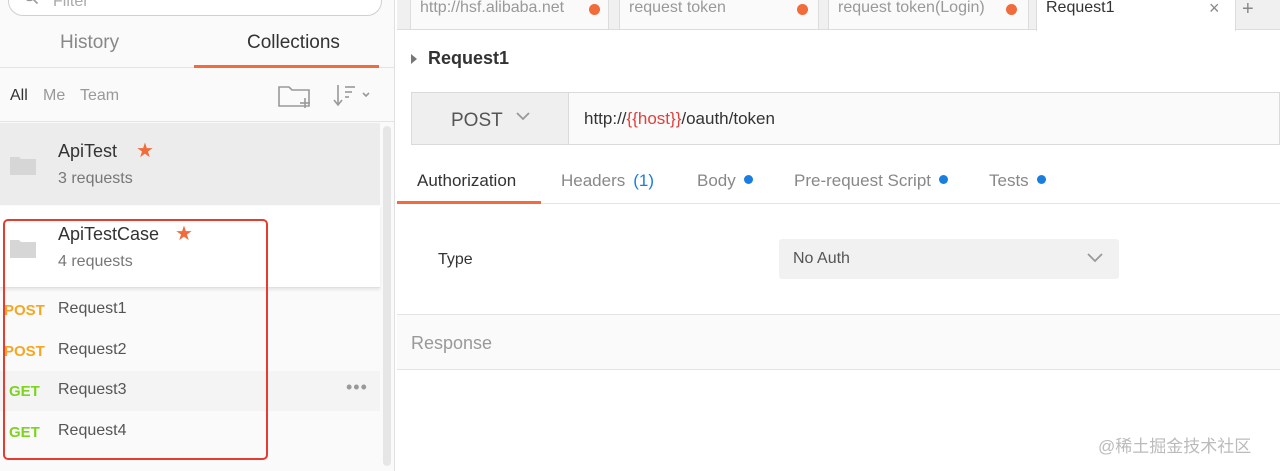 This screenshot has width=1280, height=471. Describe the element at coordinates (469, 58) in the screenshot. I see `request-title: Request1` at that location.